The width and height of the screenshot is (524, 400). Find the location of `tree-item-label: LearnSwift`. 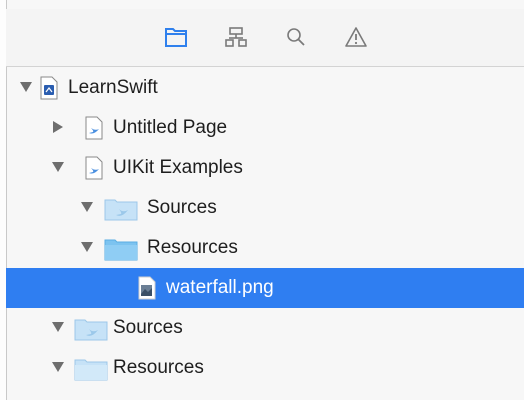

tree-item-label: LearnSwift is located at coordinates (113, 87).